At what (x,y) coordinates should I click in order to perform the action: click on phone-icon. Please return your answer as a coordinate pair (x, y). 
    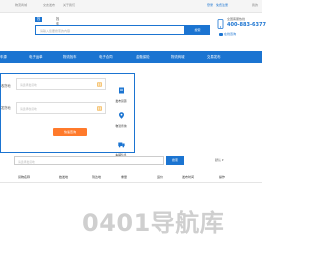
    Looking at the image, I should click on (220, 24).